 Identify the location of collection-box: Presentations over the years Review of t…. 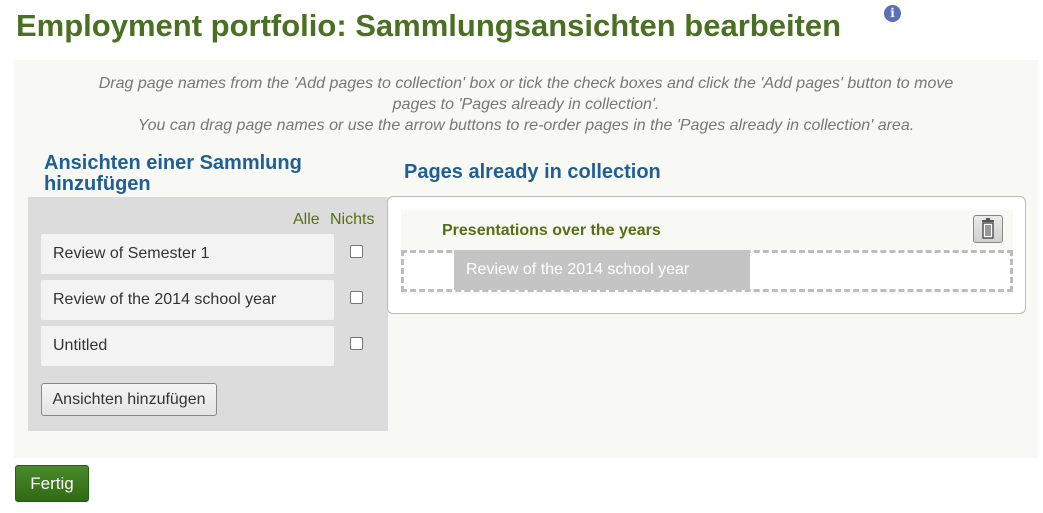
(706, 255).